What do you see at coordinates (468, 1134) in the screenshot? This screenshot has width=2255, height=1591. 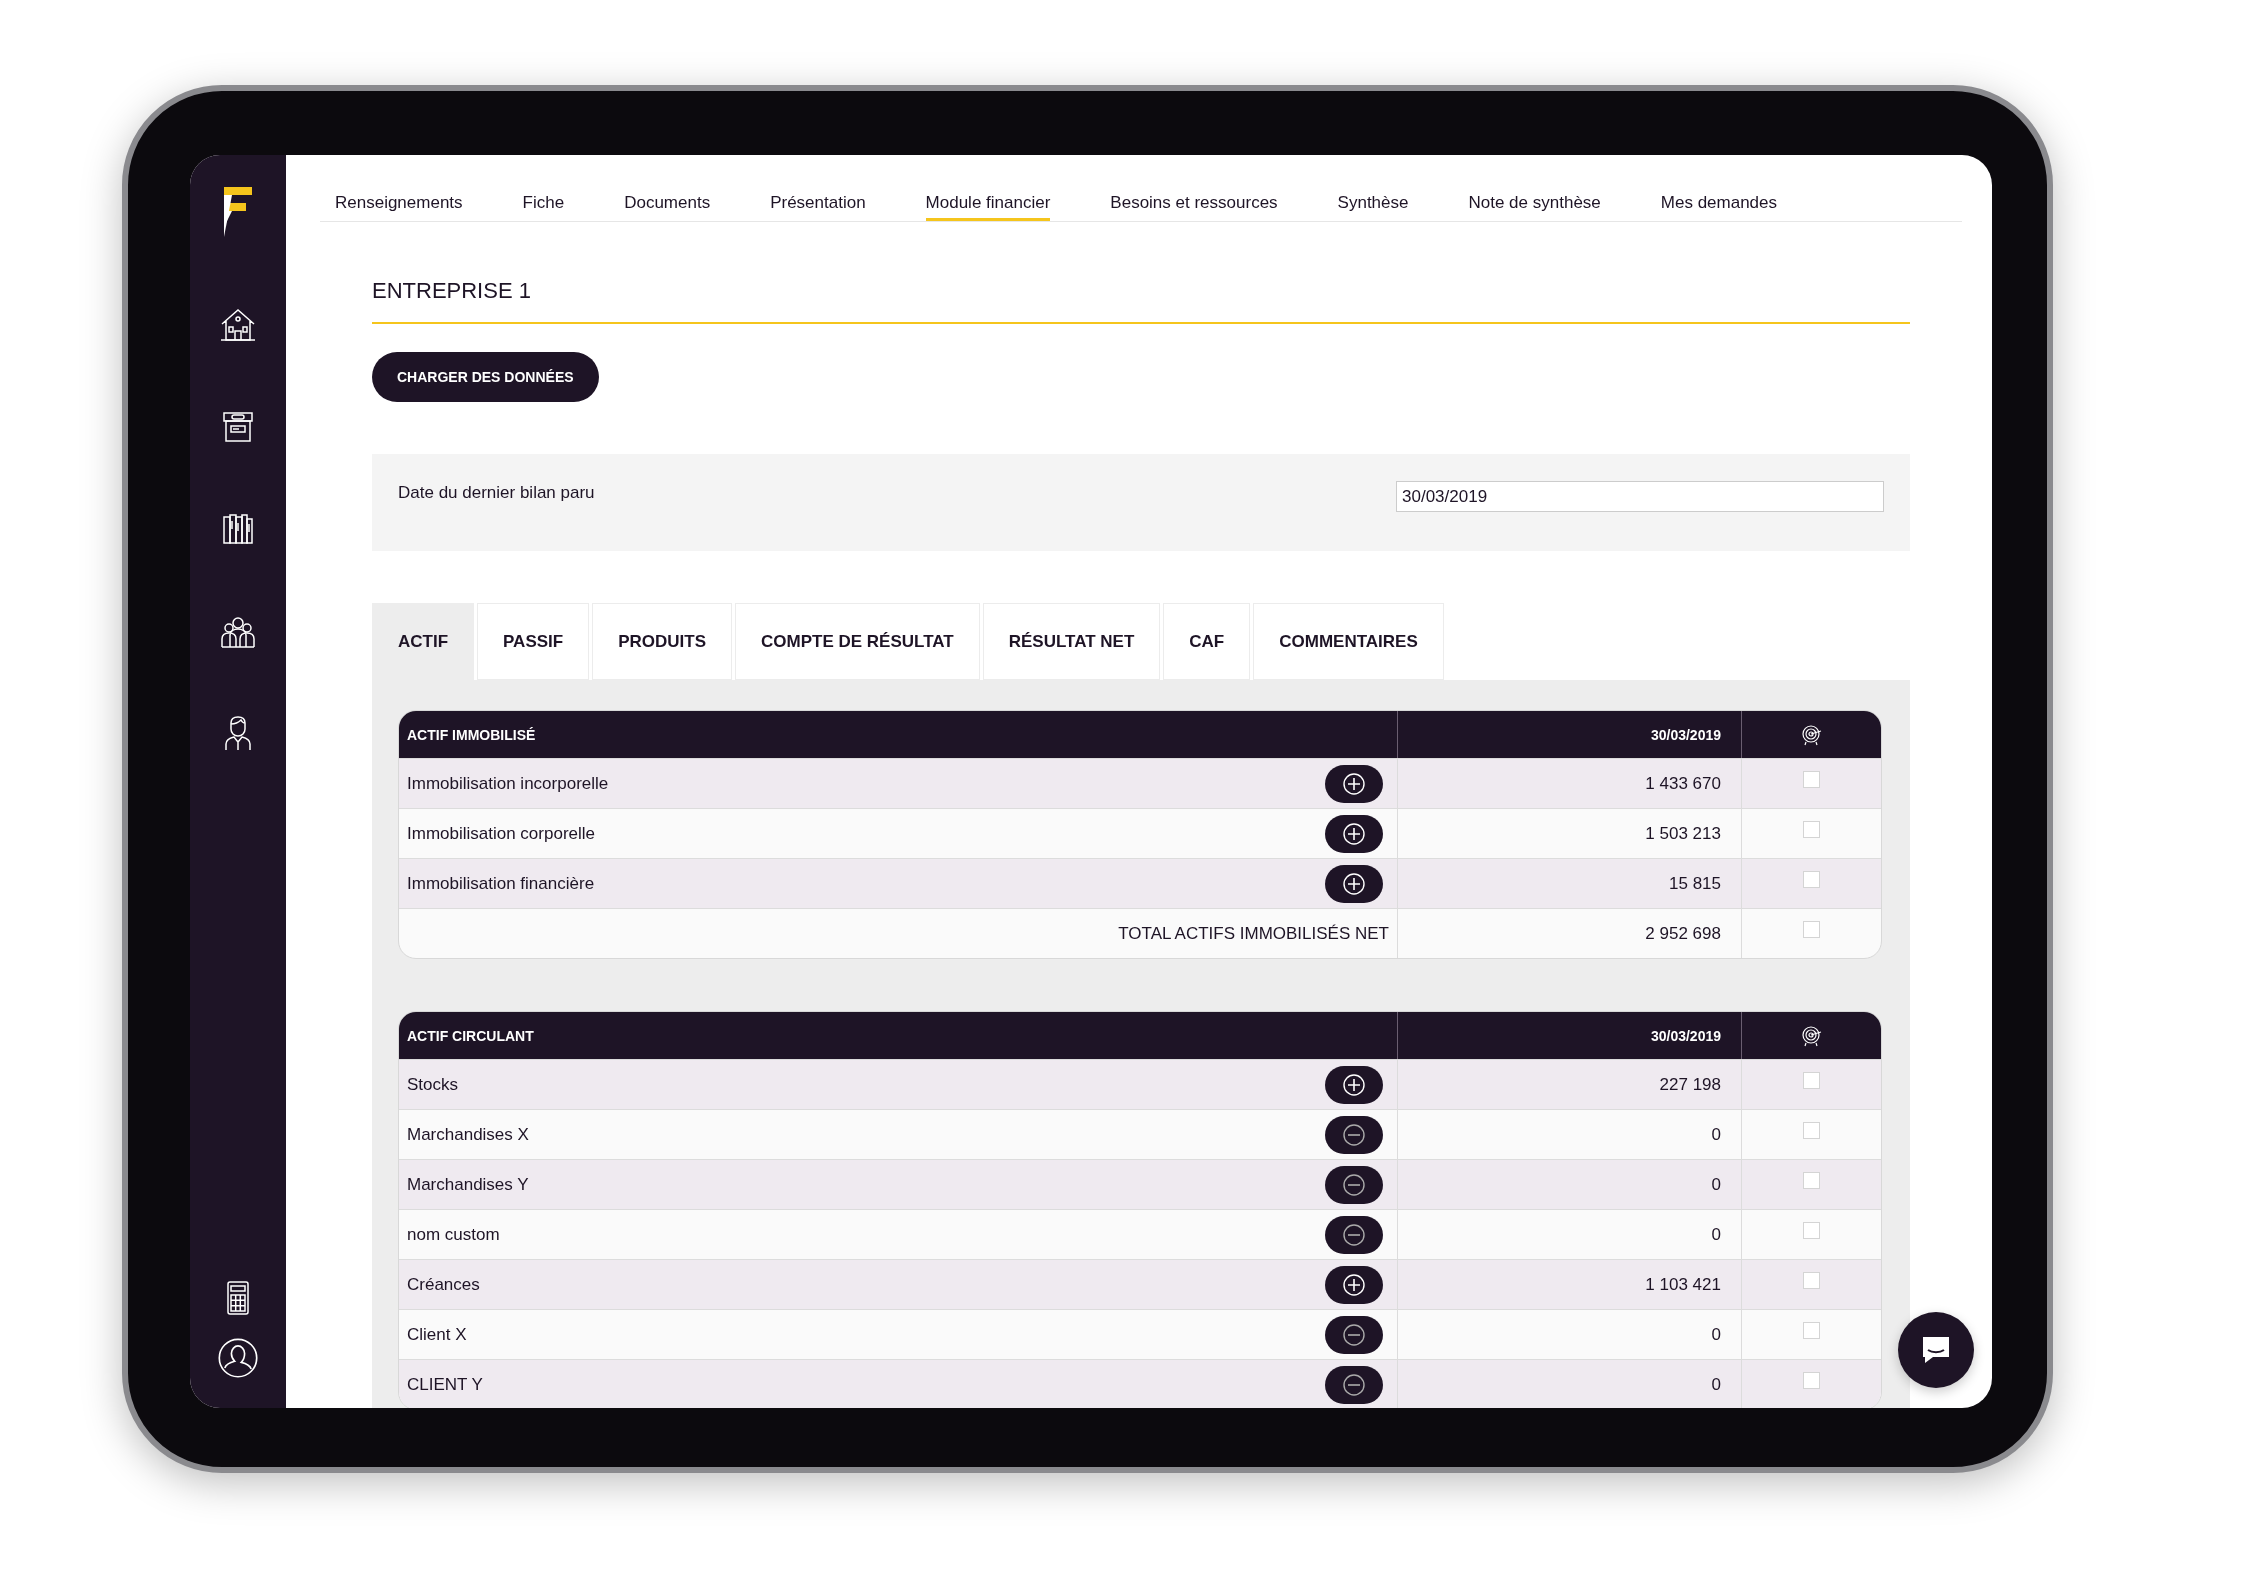 I see `row-label: Marchandises X` at bounding box center [468, 1134].